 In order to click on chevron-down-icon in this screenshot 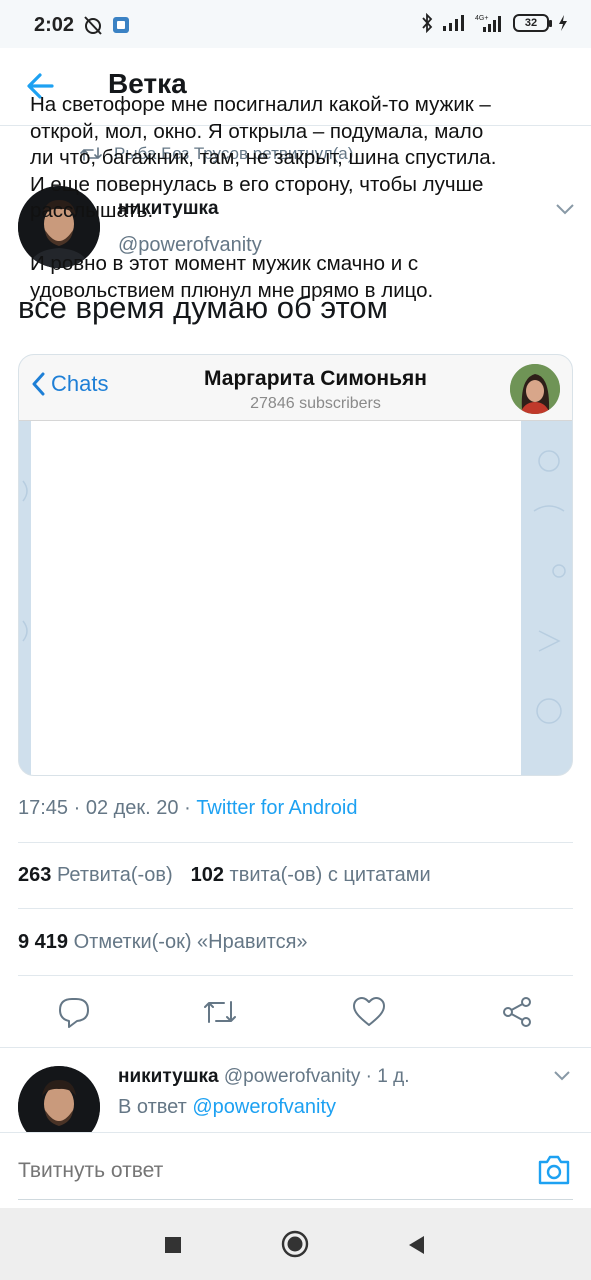, I will do `click(565, 209)`.